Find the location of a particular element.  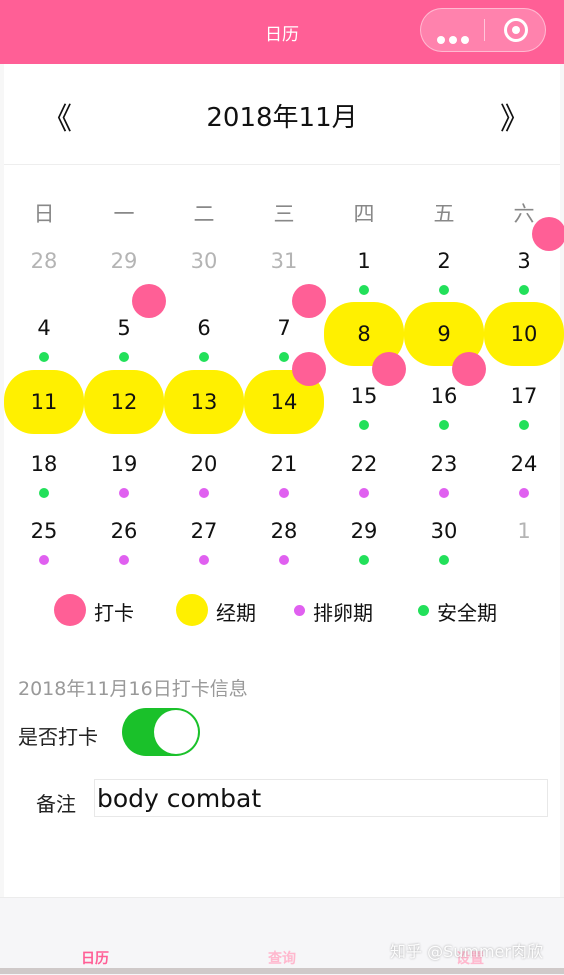

day-number: 13 is located at coordinates (204, 402).